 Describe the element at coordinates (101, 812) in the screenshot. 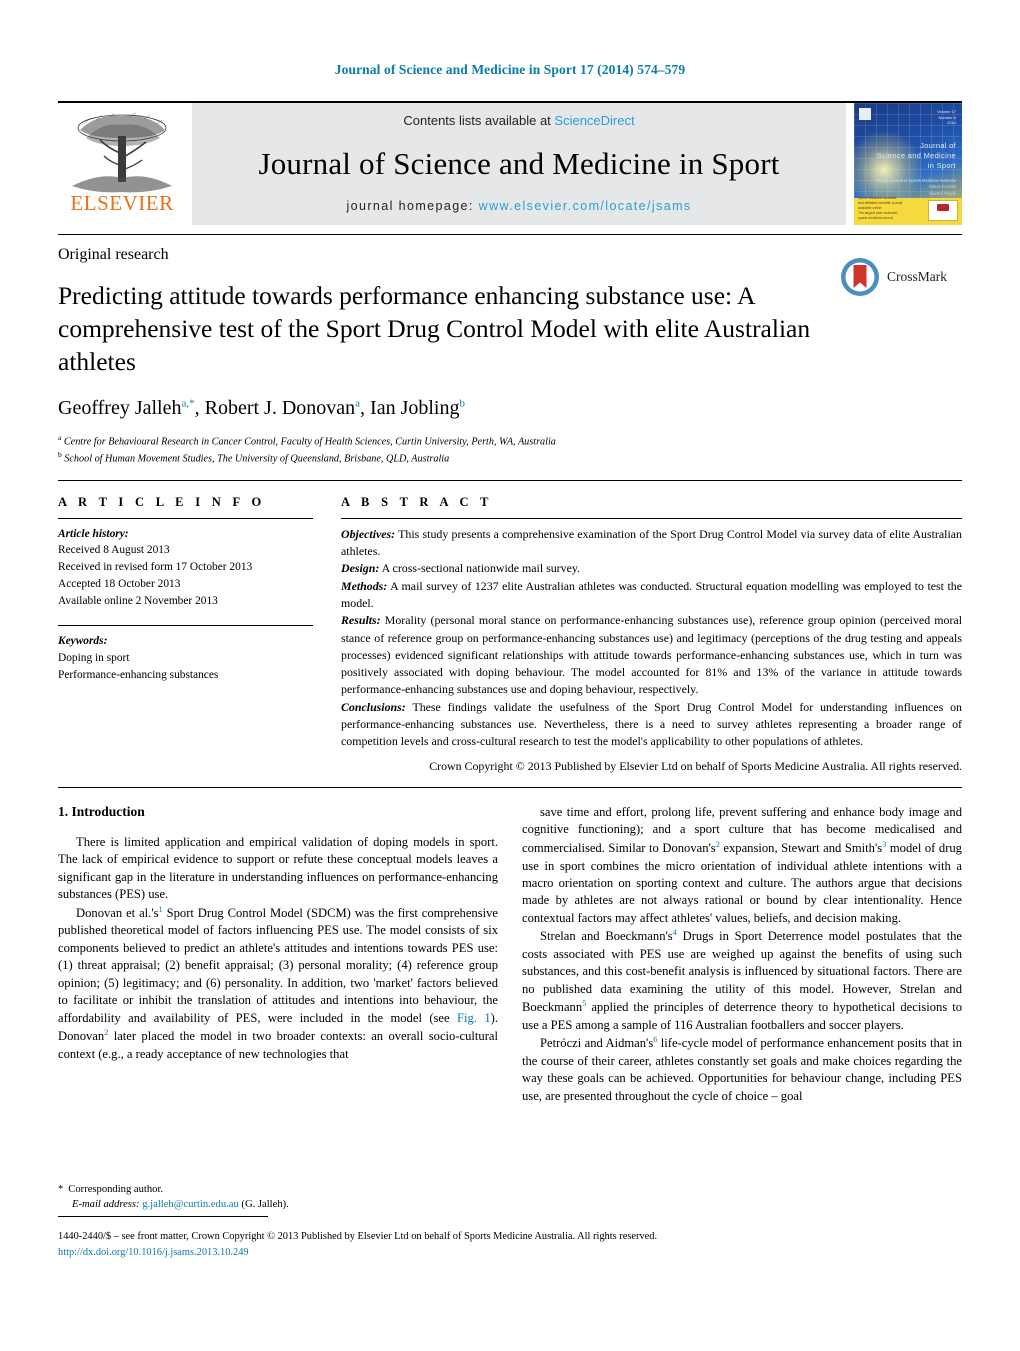

I see `section-heading-introduction: 1. Introduction` at that location.